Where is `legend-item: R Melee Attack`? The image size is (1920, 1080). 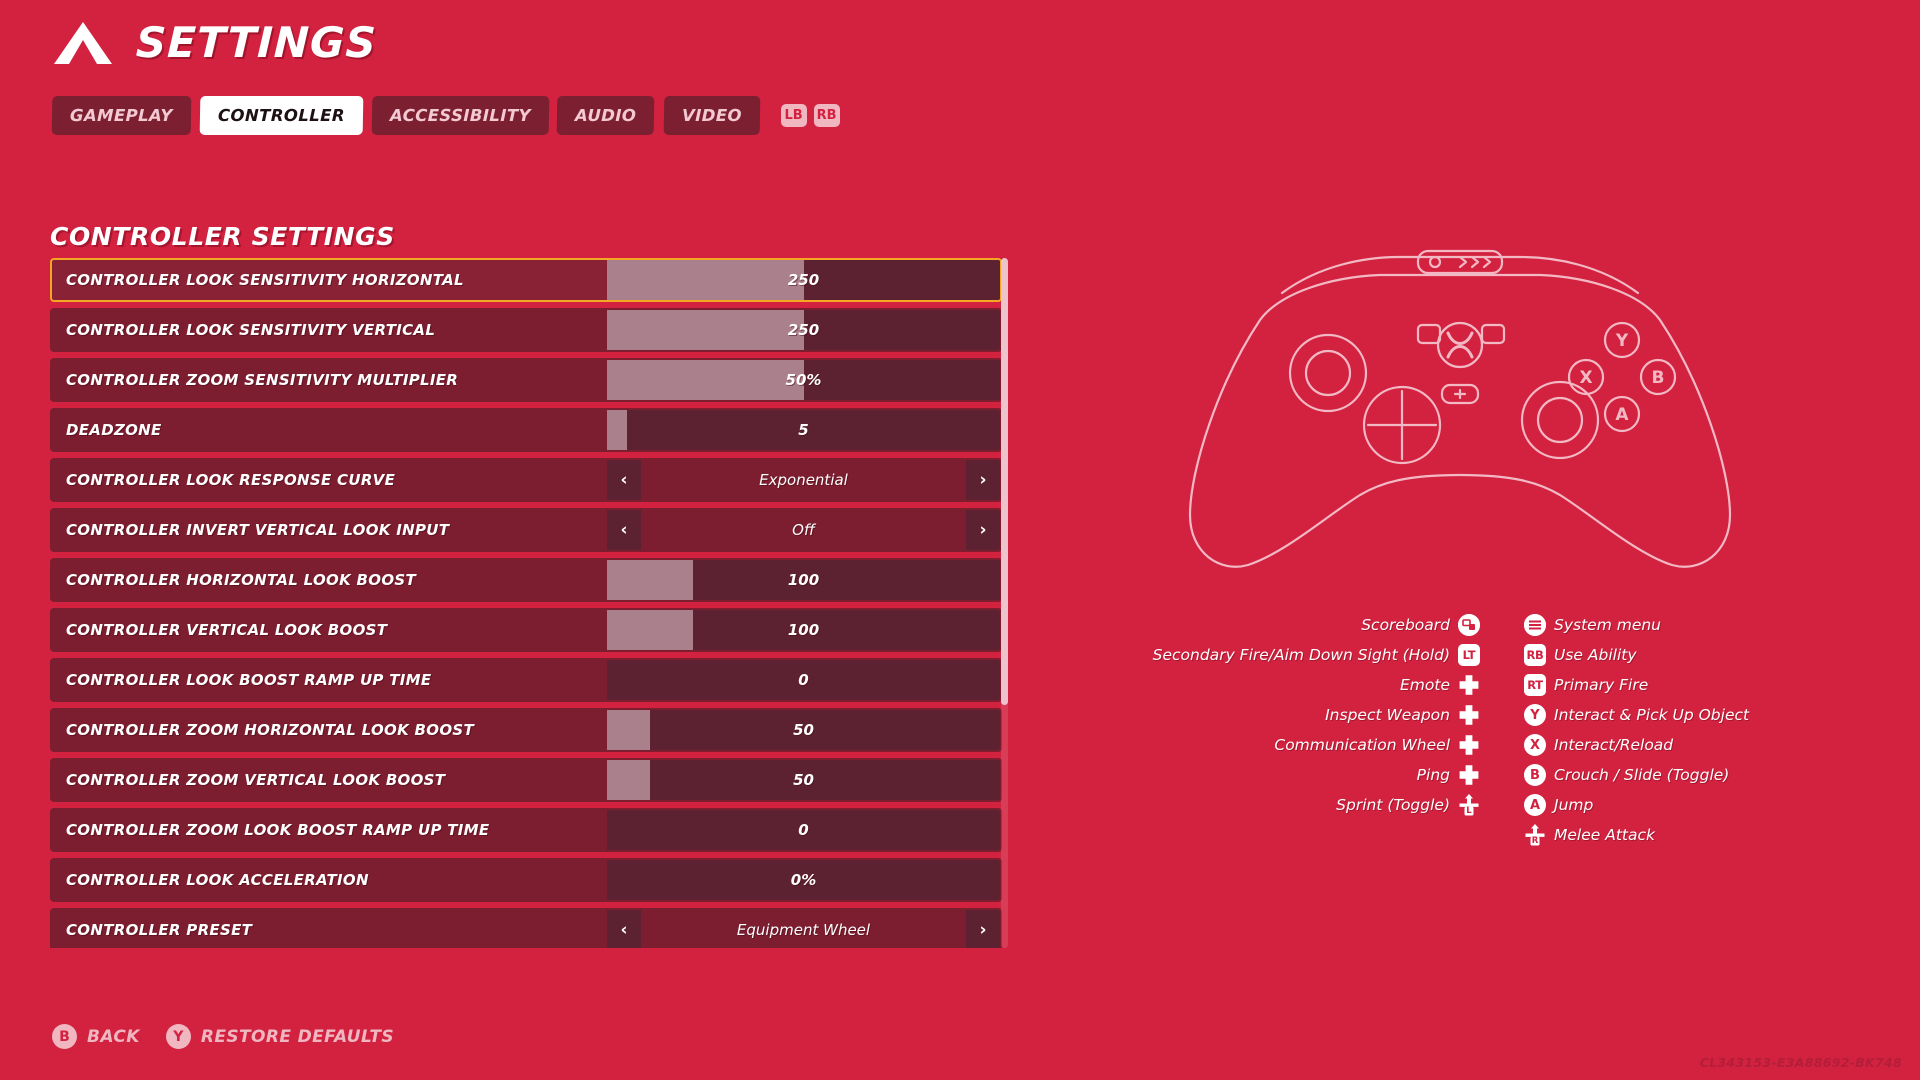
legend-item: R Melee Attack is located at coordinates (1589, 835).